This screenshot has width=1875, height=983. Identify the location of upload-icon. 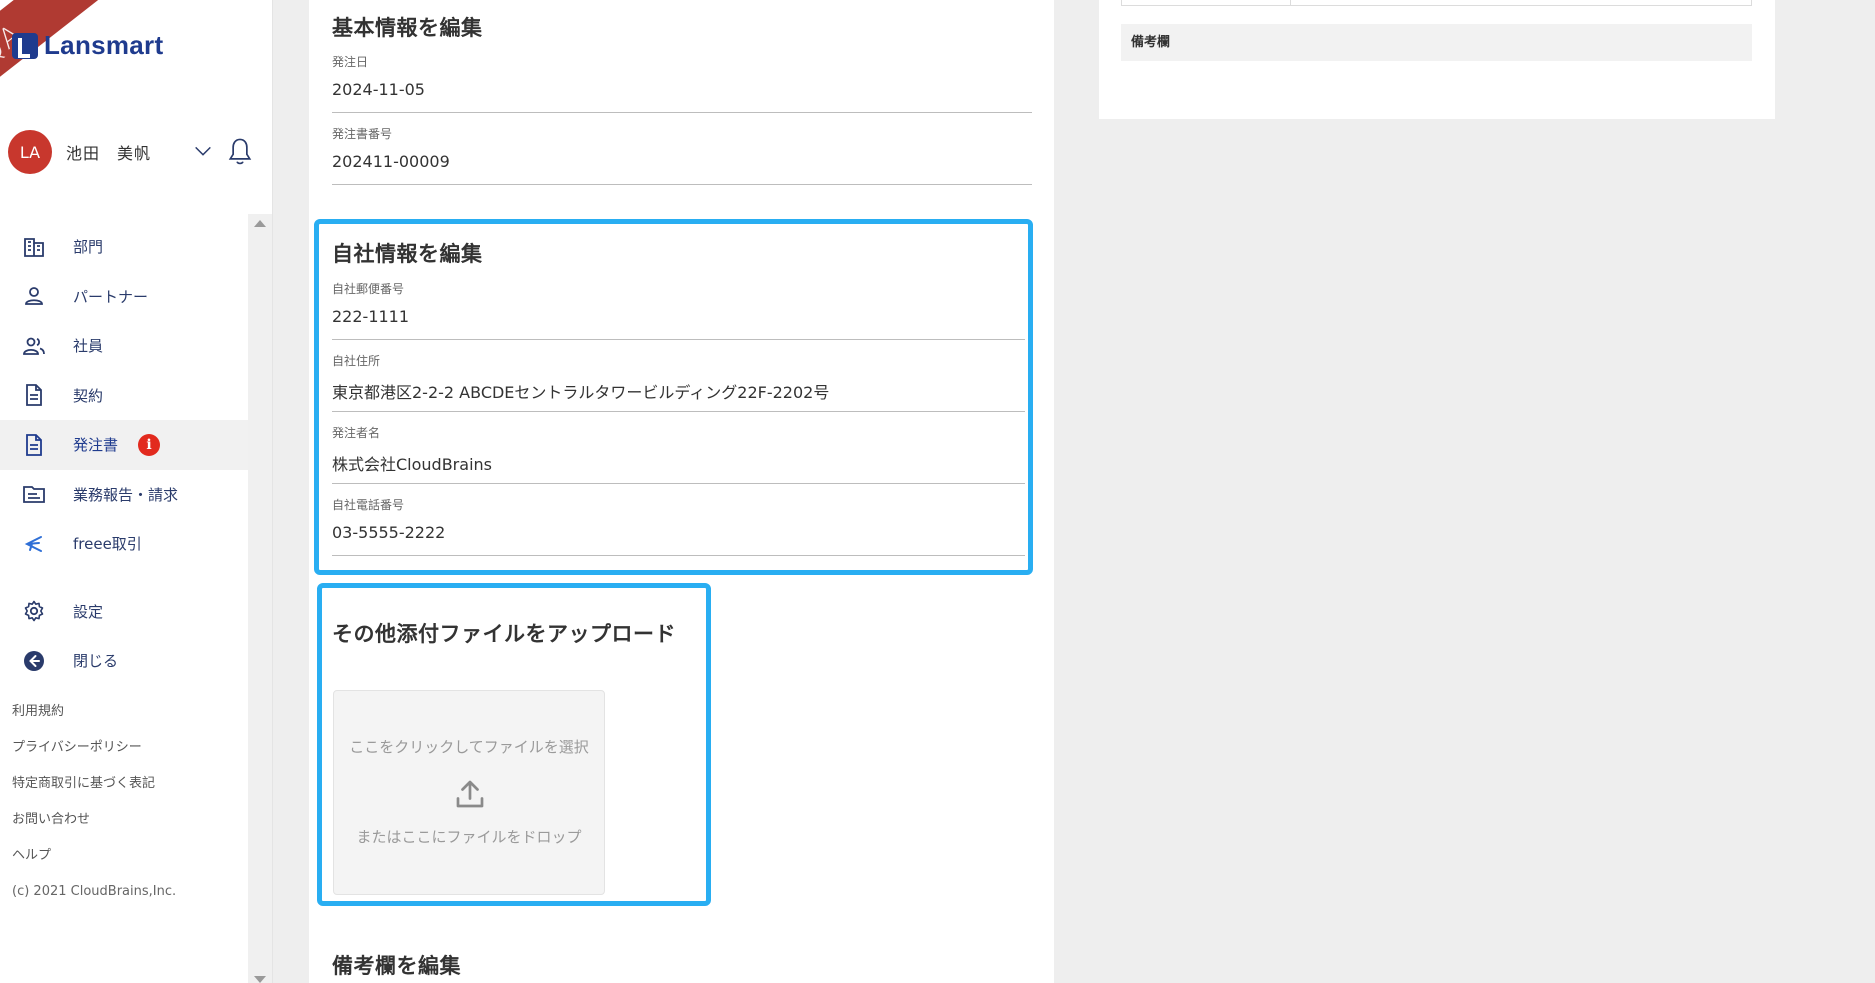
(470, 794).